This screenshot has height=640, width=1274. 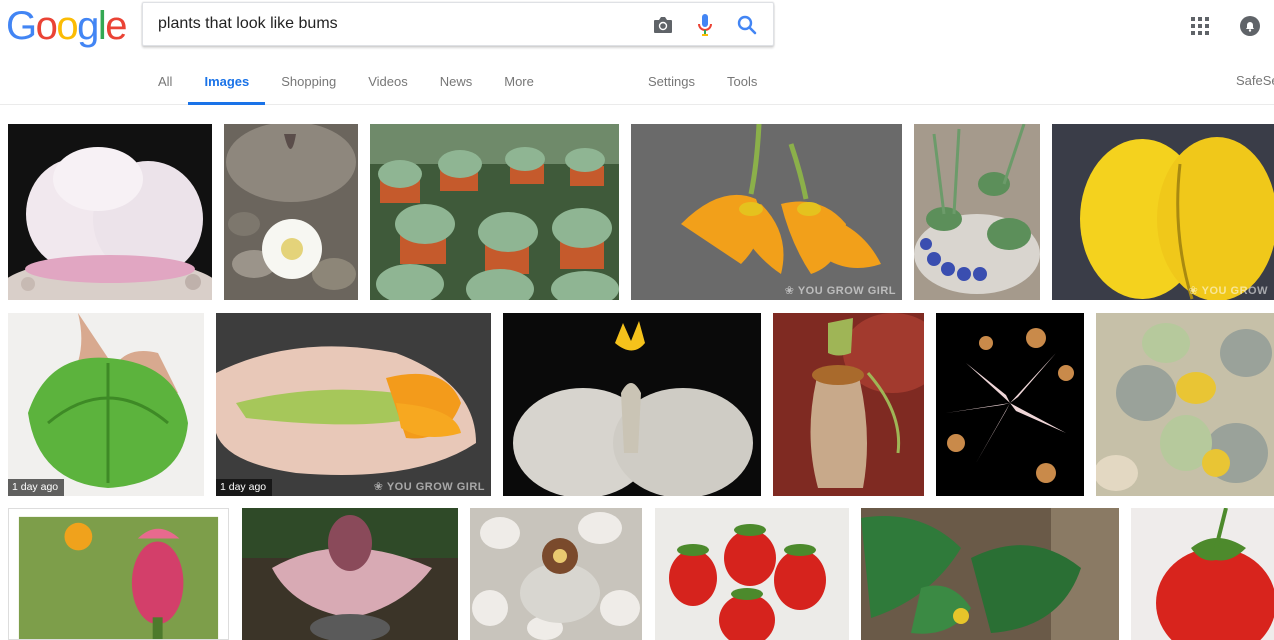 I want to click on logo-letter: l, so click(x=102, y=26).